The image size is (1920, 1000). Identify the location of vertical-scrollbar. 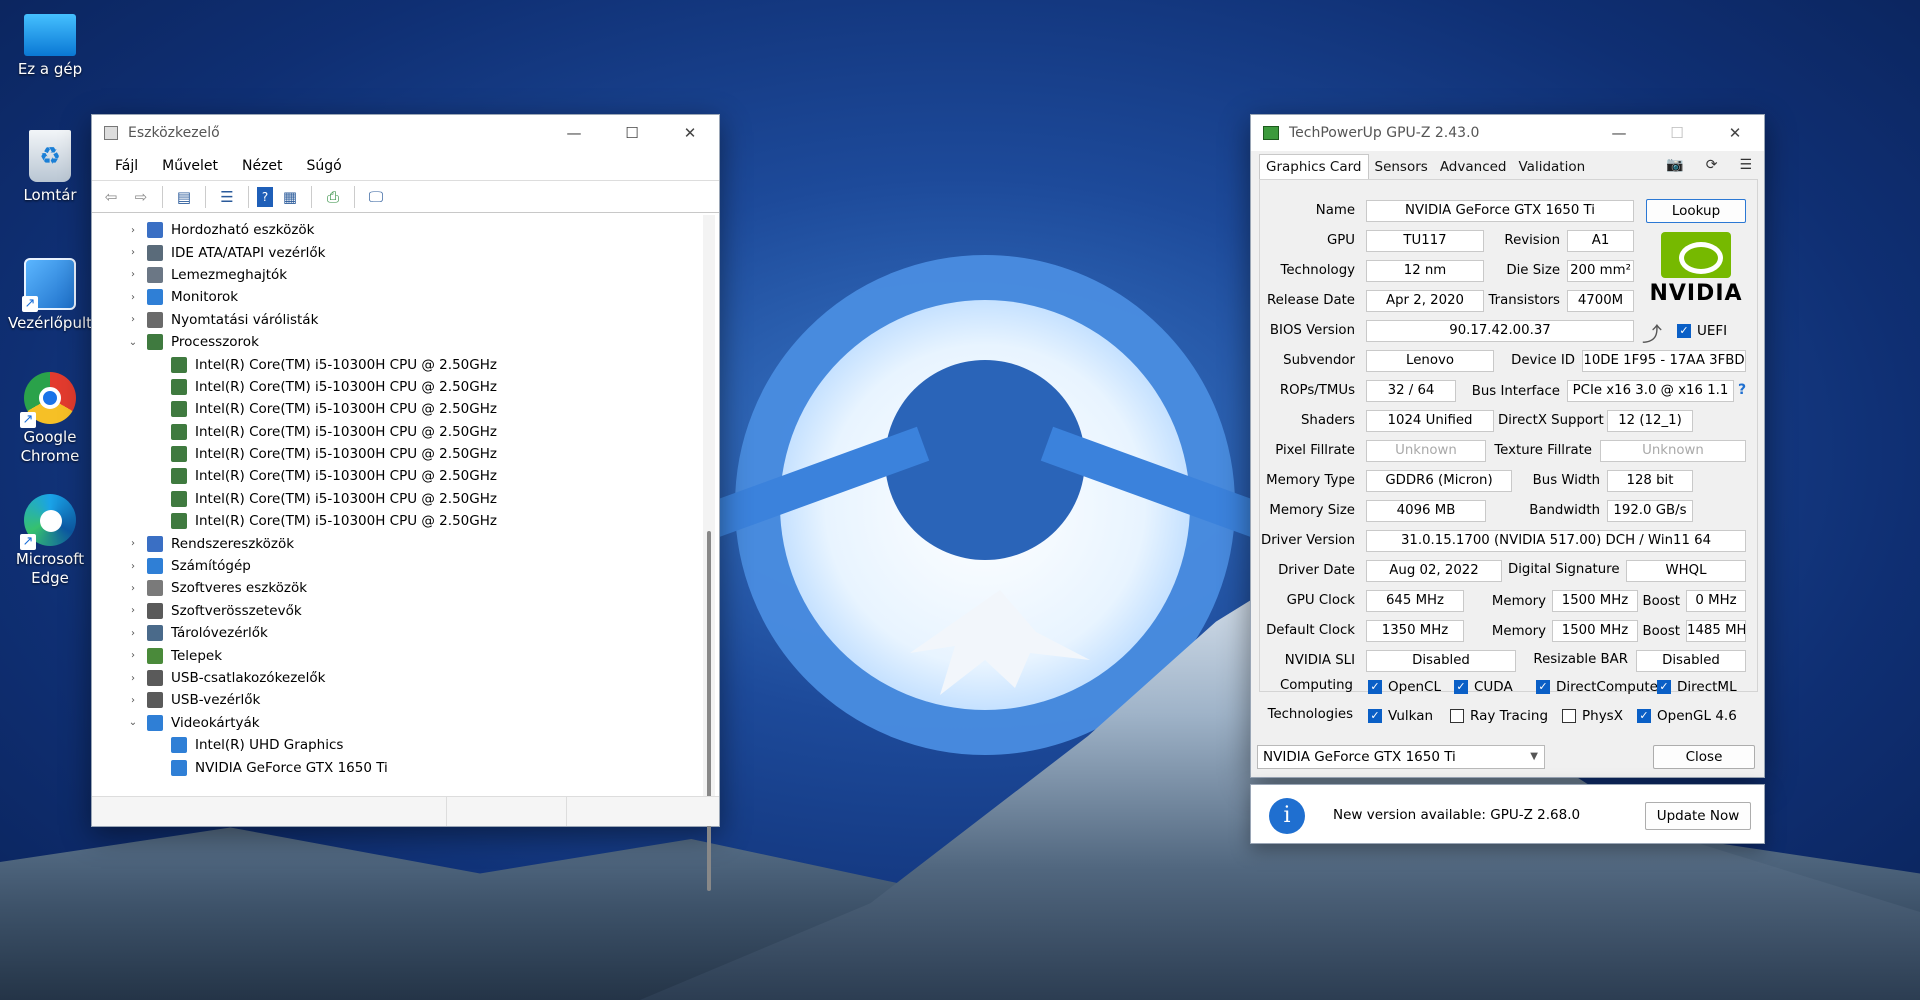
(709, 553).